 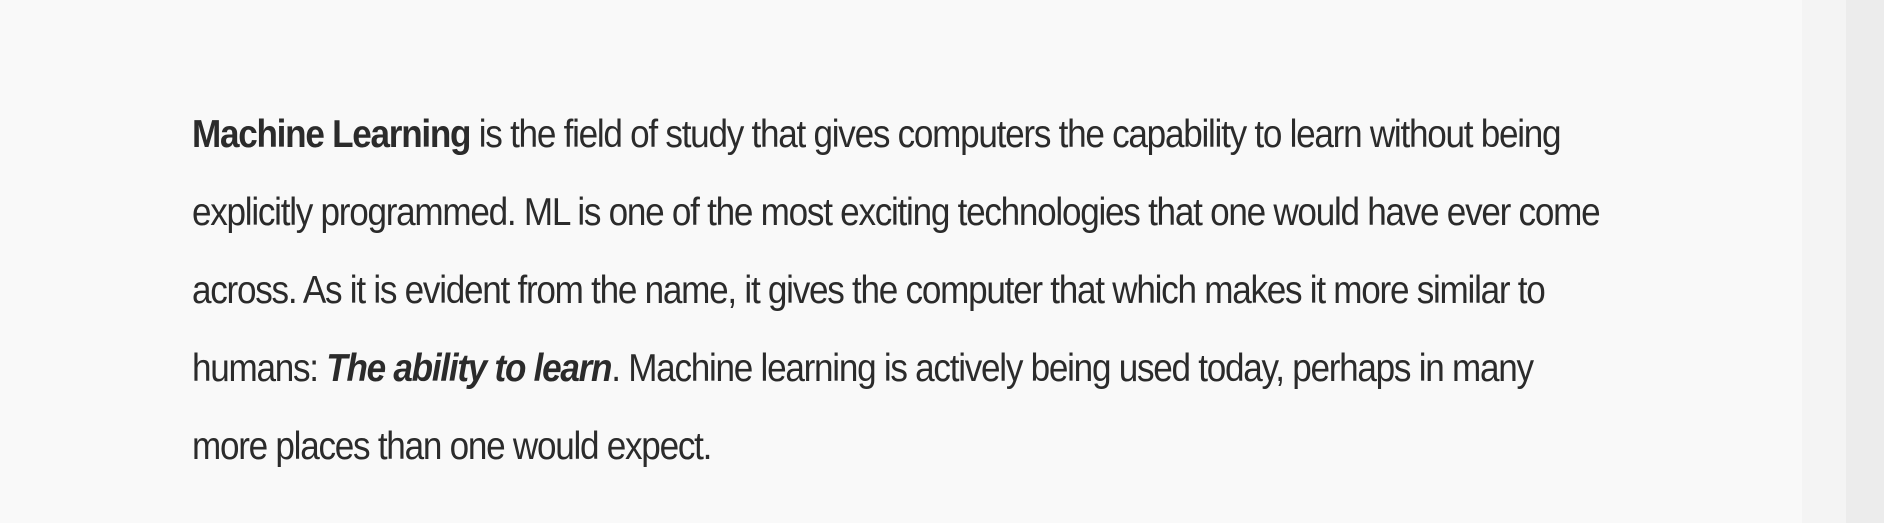 I want to click on scrollbar-track, so click(x=1824, y=261).